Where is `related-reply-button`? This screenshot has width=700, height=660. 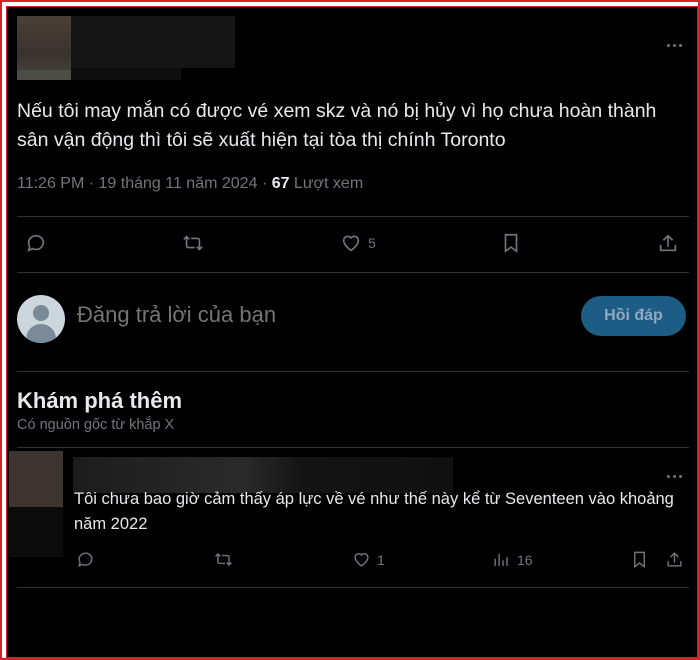
related-reply-button is located at coordinates (85, 559).